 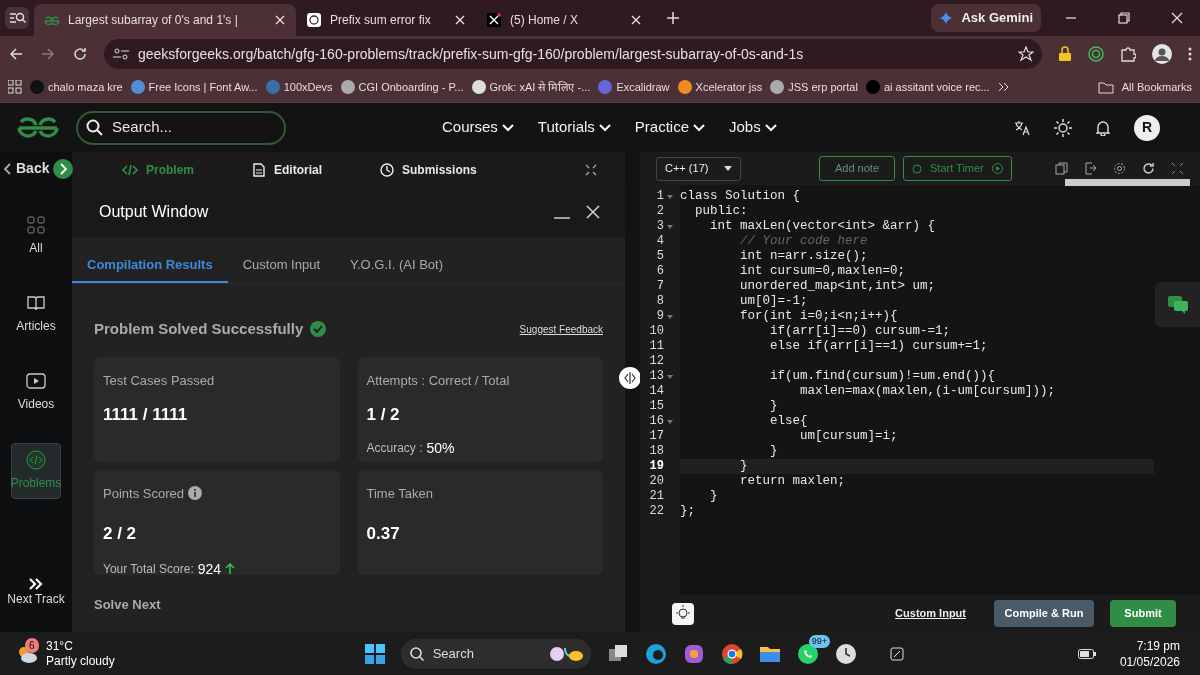 What do you see at coordinates (1103, 127) in the screenshot?
I see `notification-bell-icon` at bounding box center [1103, 127].